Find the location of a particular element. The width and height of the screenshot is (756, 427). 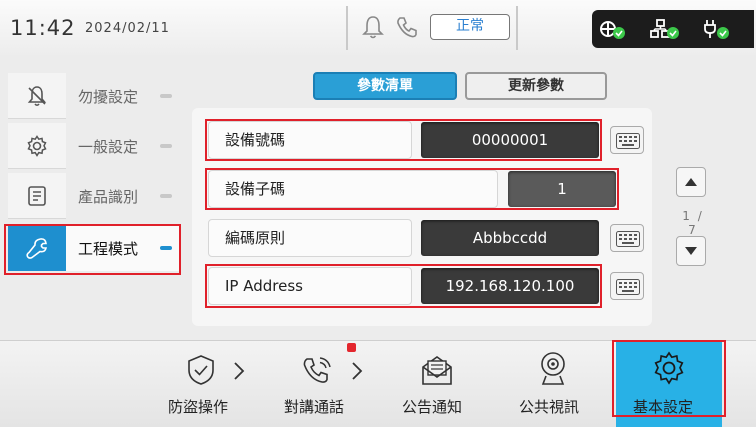

do-not-disturb-icon is located at coordinates (37, 96).